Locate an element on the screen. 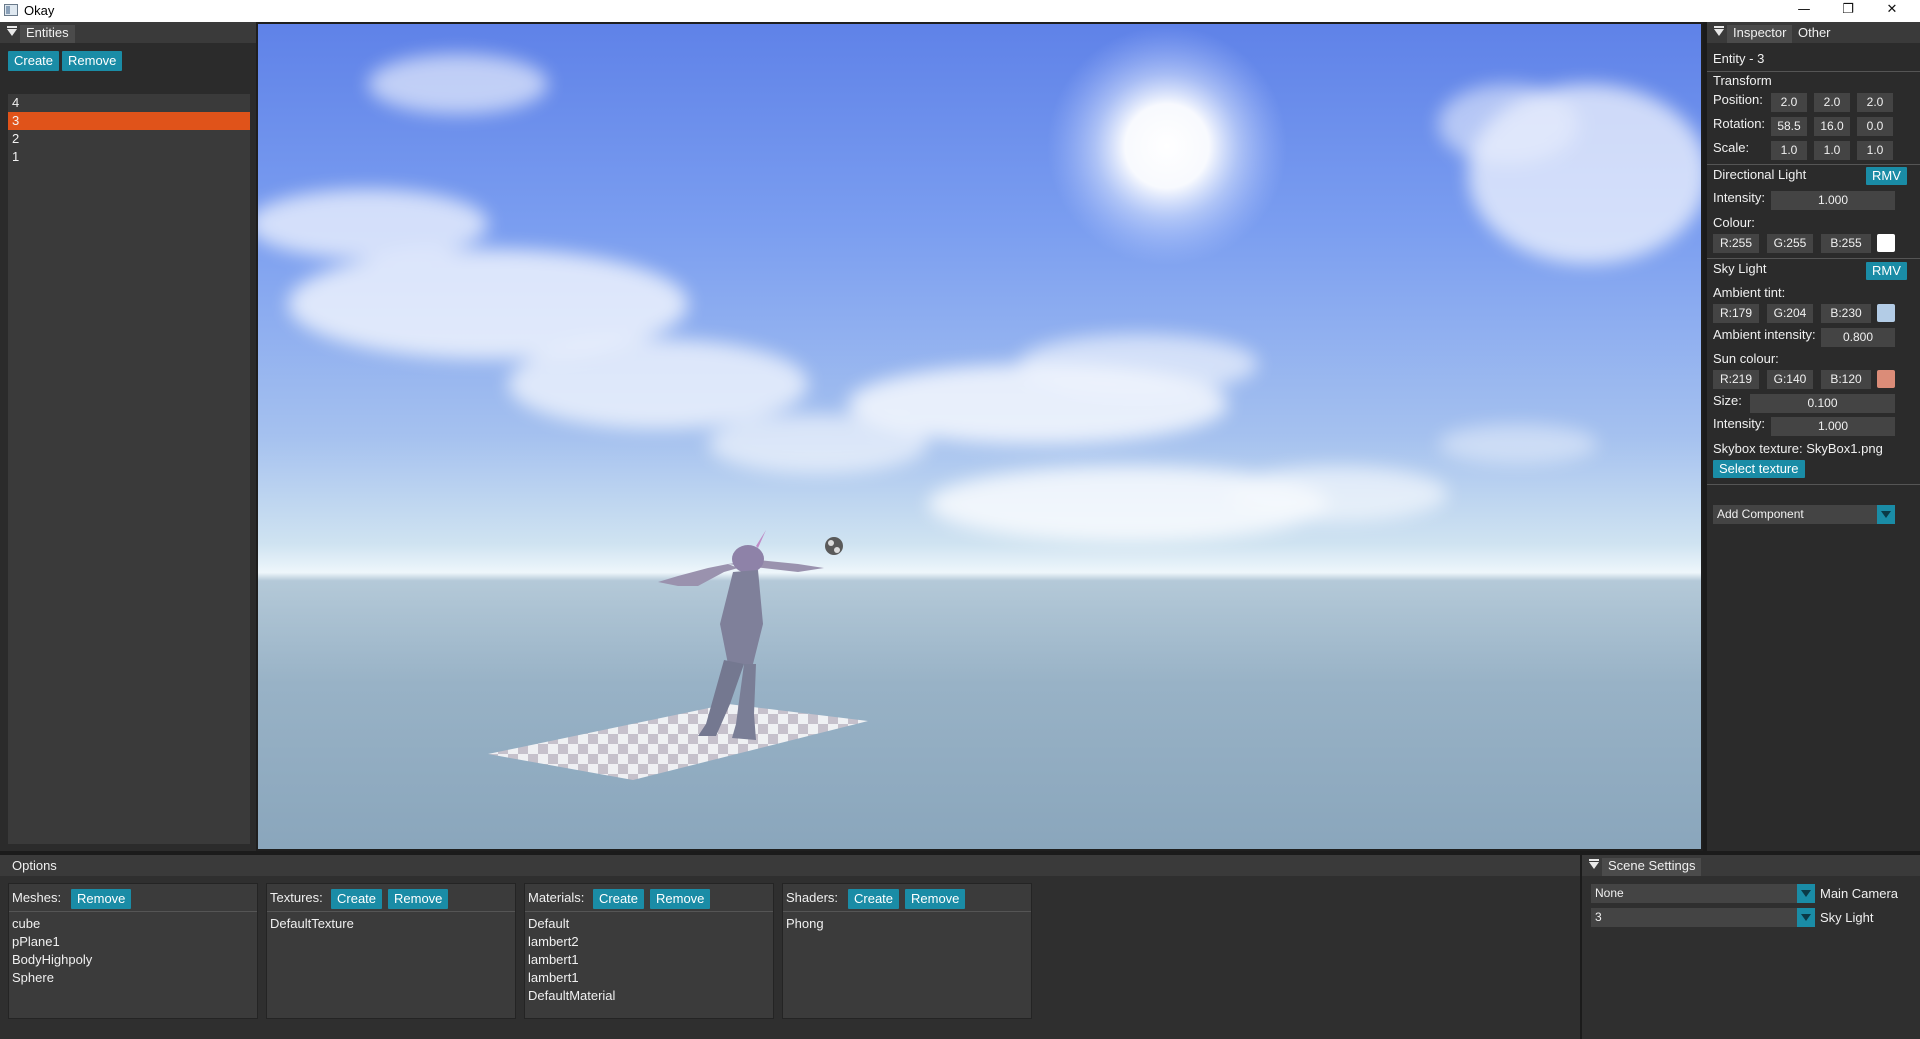 This screenshot has height=1039, width=1920. list-item: DefaultMaterial is located at coordinates (571, 995).